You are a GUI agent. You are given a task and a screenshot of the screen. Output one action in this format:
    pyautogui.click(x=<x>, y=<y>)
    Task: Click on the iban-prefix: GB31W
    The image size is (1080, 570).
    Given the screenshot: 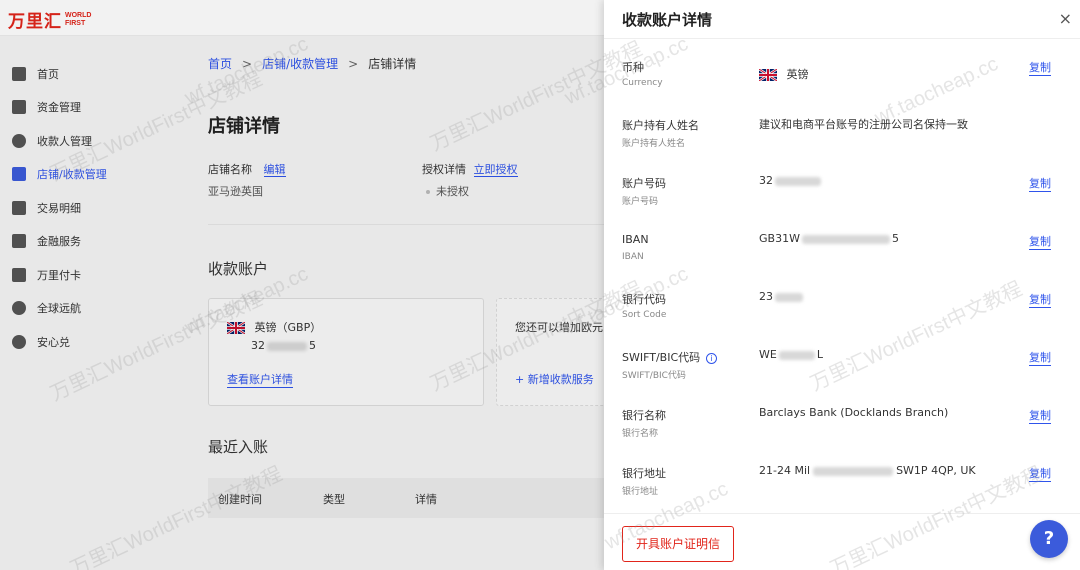 What is the action you would take?
    pyautogui.click(x=779, y=238)
    